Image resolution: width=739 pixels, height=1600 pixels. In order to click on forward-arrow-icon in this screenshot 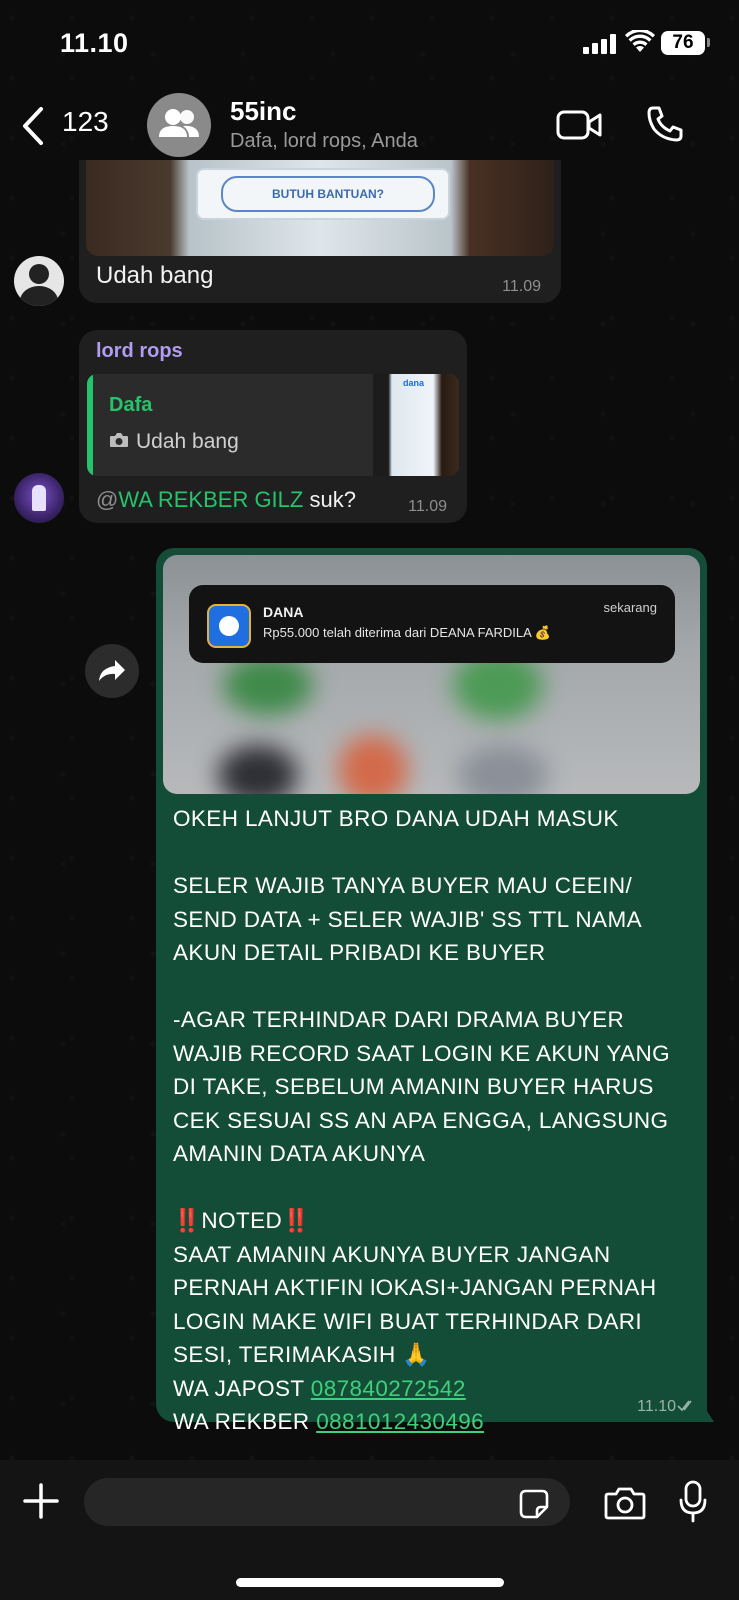, I will do `click(112, 670)`.